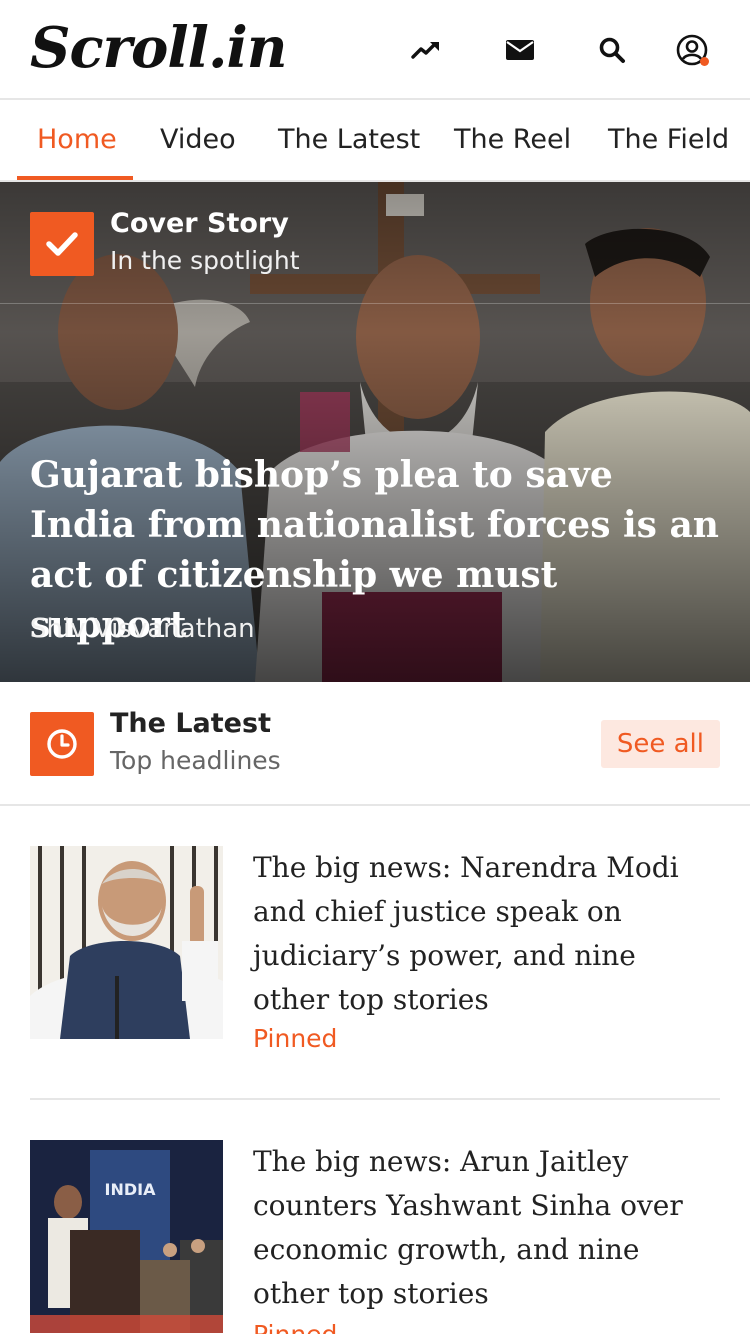  What do you see at coordinates (75, 178) in the screenshot?
I see `active-tab-indicator` at bounding box center [75, 178].